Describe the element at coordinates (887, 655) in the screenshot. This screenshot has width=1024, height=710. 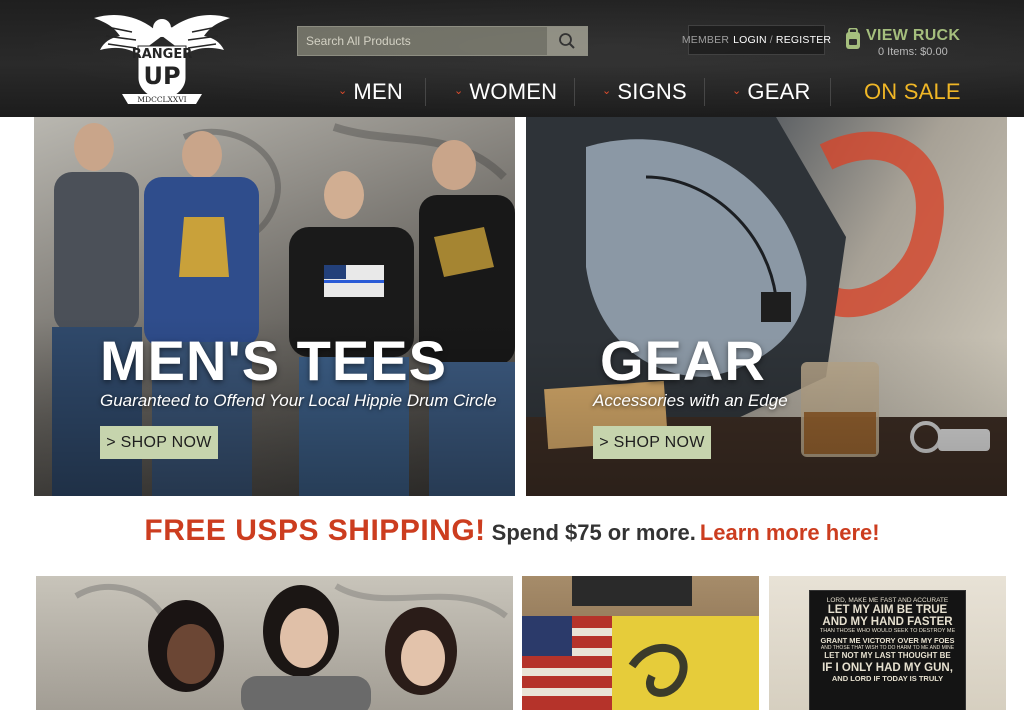
I see `sign-line: LET NOT MY LAST THOUGHT BE` at that location.